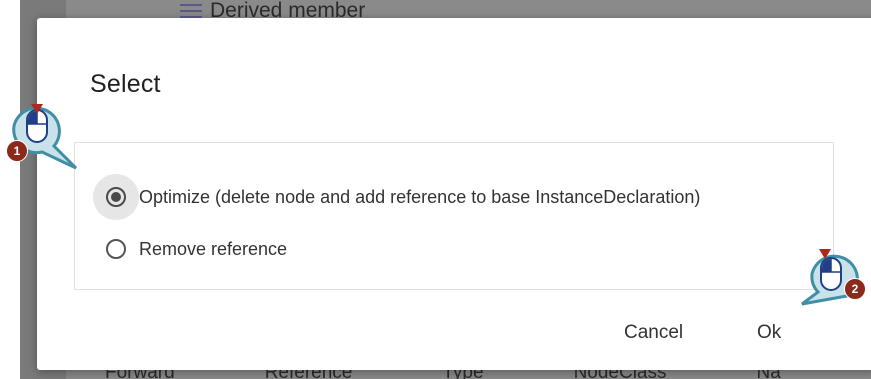 This screenshot has height=379, width=871. What do you see at coordinates (830, 278) in the screenshot?
I see `callout-step-2: 2` at bounding box center [830, 278].